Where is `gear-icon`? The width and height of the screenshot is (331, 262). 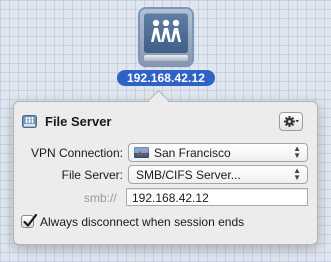
gear-icon is located at coordinates (291, 121).